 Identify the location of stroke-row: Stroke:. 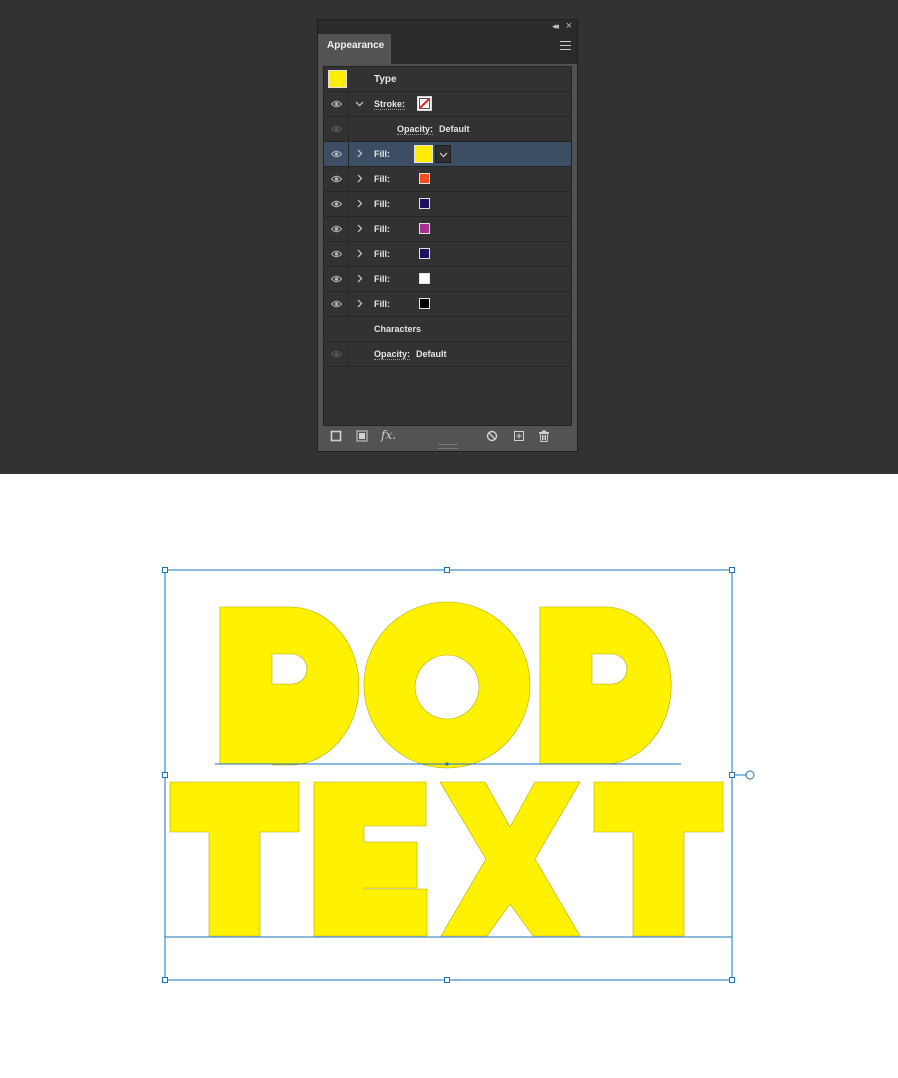
(447, 104).